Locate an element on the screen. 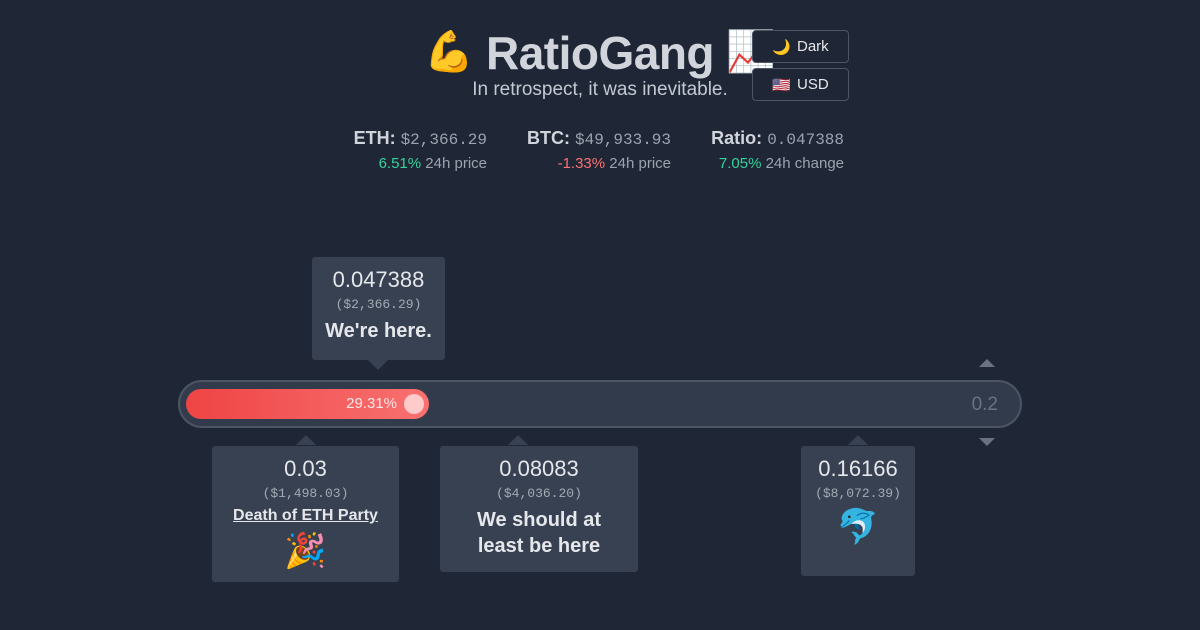 The height and width of the screenshot is (630, 1200). ratio-label: Ratio: is located at coordinates (737, 138).